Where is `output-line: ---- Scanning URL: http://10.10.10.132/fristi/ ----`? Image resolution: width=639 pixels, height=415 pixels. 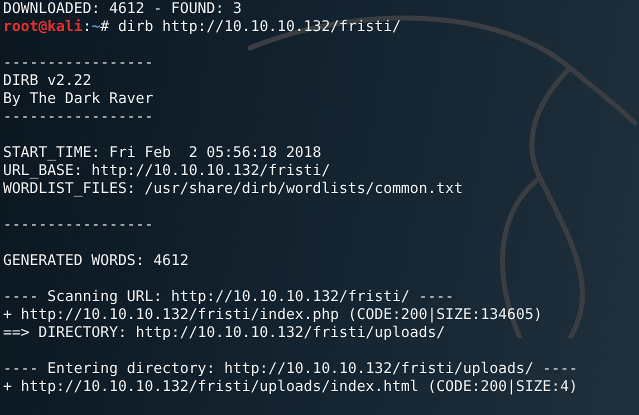
output-line: ---- Scanning URL: http://10.10.10.132/fristi/ ---- is located at coordinates (229, 297).